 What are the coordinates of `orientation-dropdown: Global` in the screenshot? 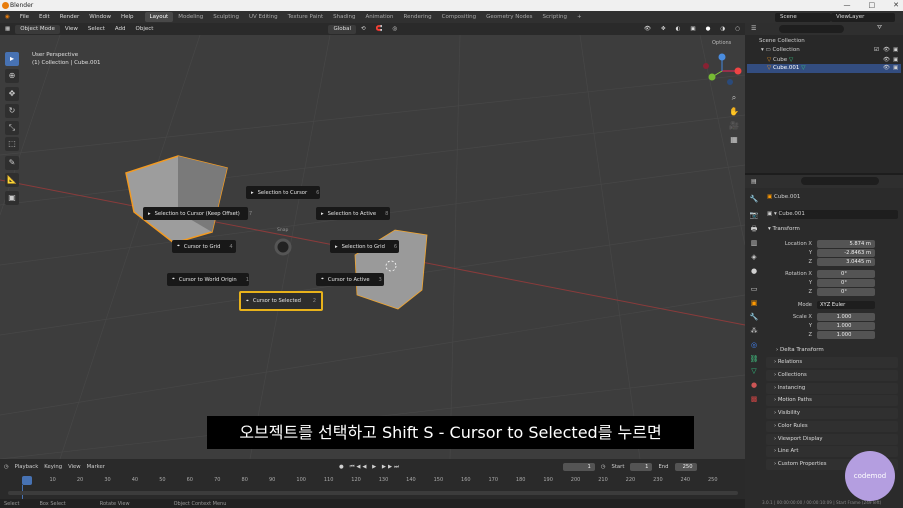 It's located at (342, 29).